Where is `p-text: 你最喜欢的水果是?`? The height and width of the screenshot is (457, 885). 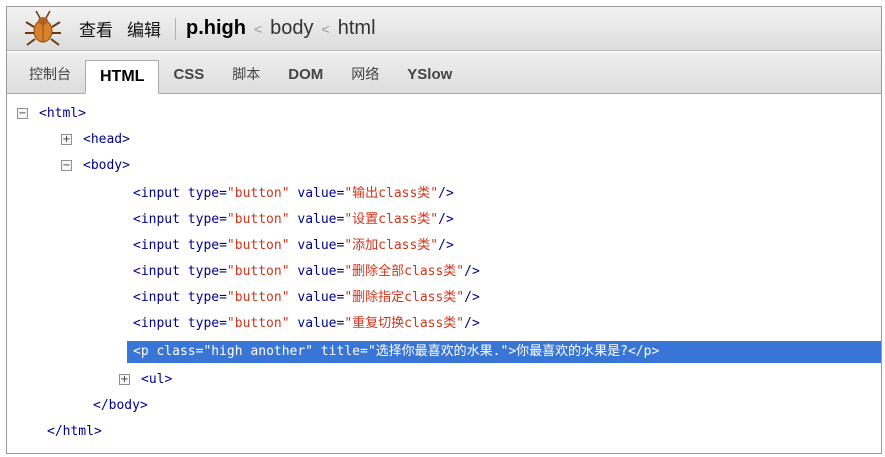 p-text: 你最喜欢的水果是? is located at coordinates (572, 351).